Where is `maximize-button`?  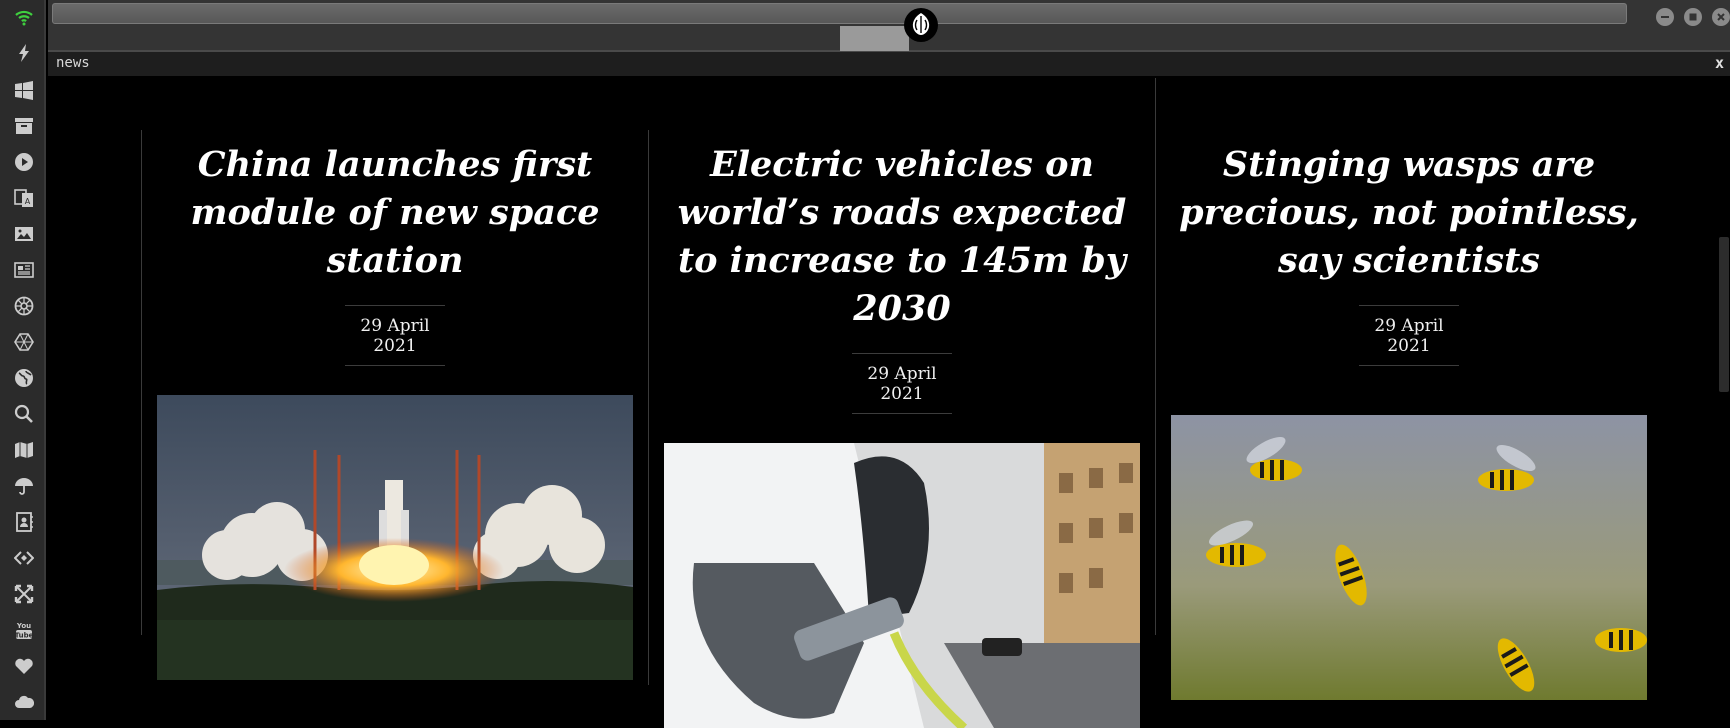 maximize-button is located at coordinates (1693, 17).